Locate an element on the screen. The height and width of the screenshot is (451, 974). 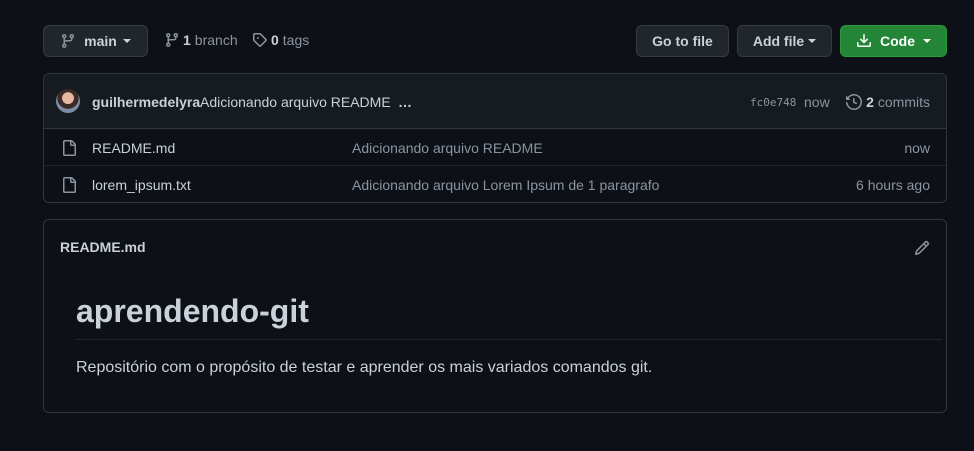
file-commit-message: Adicionando arquivo README is located at coordinates (447, 148).